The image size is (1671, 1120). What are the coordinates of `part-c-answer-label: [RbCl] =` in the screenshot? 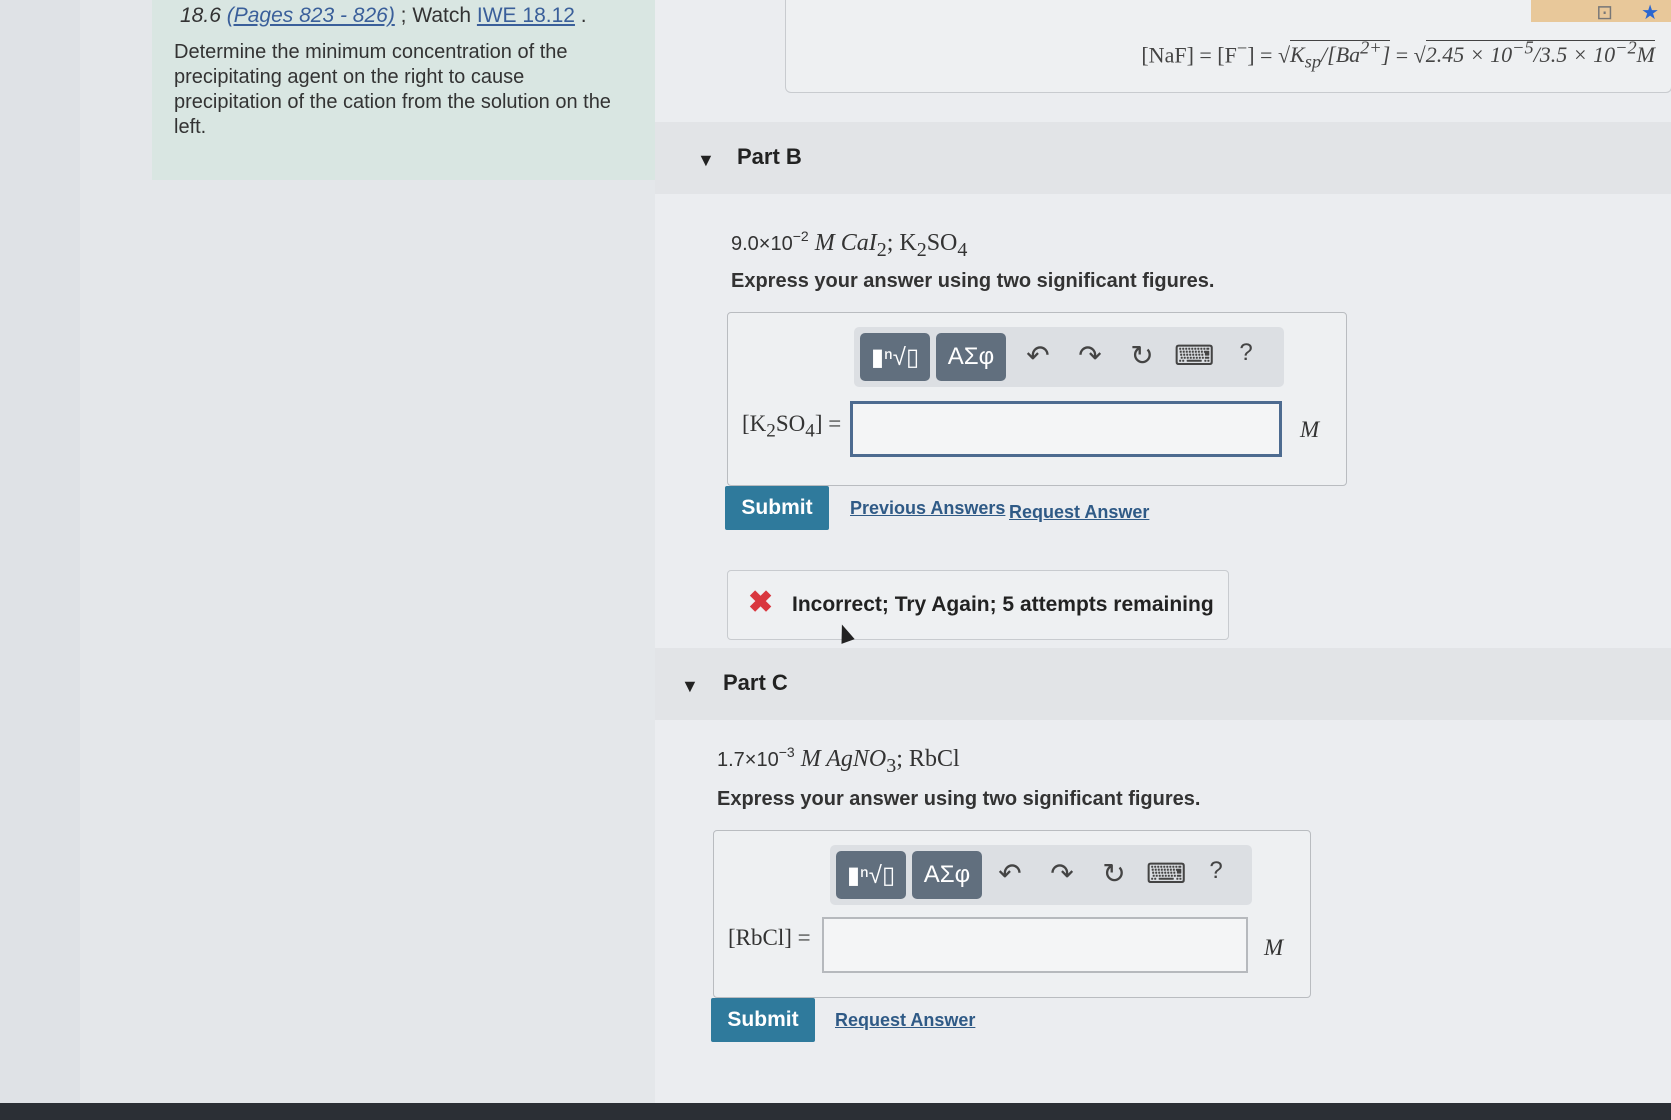 It's located at (769, 937).